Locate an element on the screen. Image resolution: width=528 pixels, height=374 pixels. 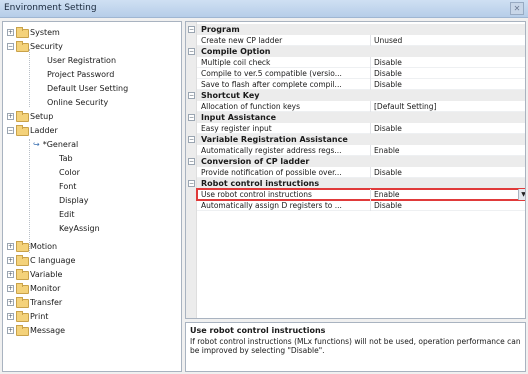
tree-item-security: − Security is located at coordinates (35, 46).